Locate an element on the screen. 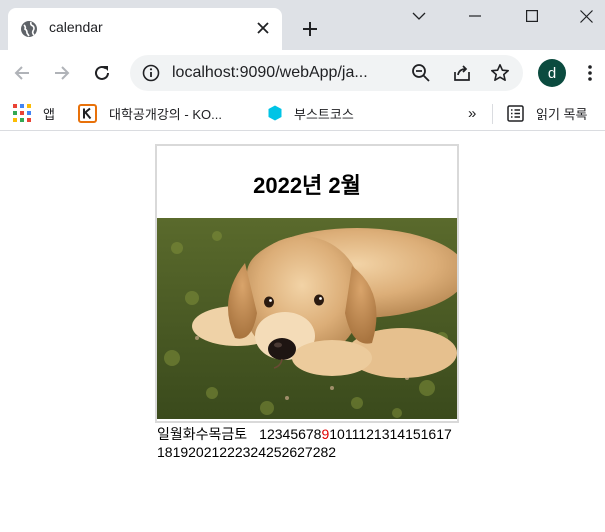 Image resolution: width=605 pixels, height=532 pixels. apps-label: 앱 is located at coordinates (49, 114).